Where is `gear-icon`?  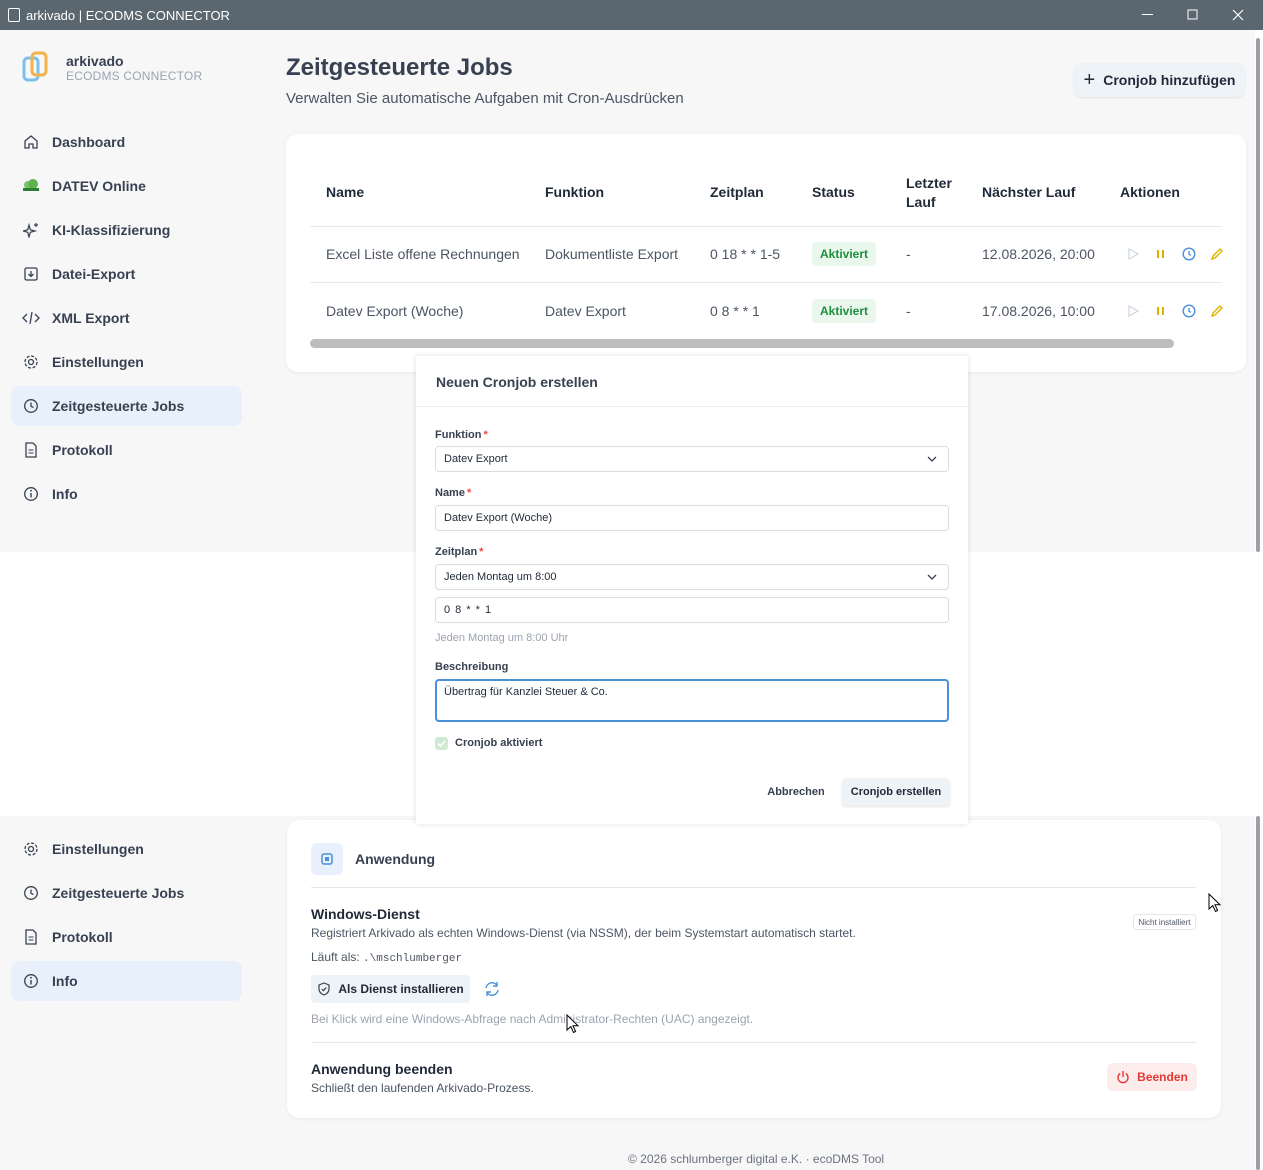
gear-icon is located at coordinates (31, 849).